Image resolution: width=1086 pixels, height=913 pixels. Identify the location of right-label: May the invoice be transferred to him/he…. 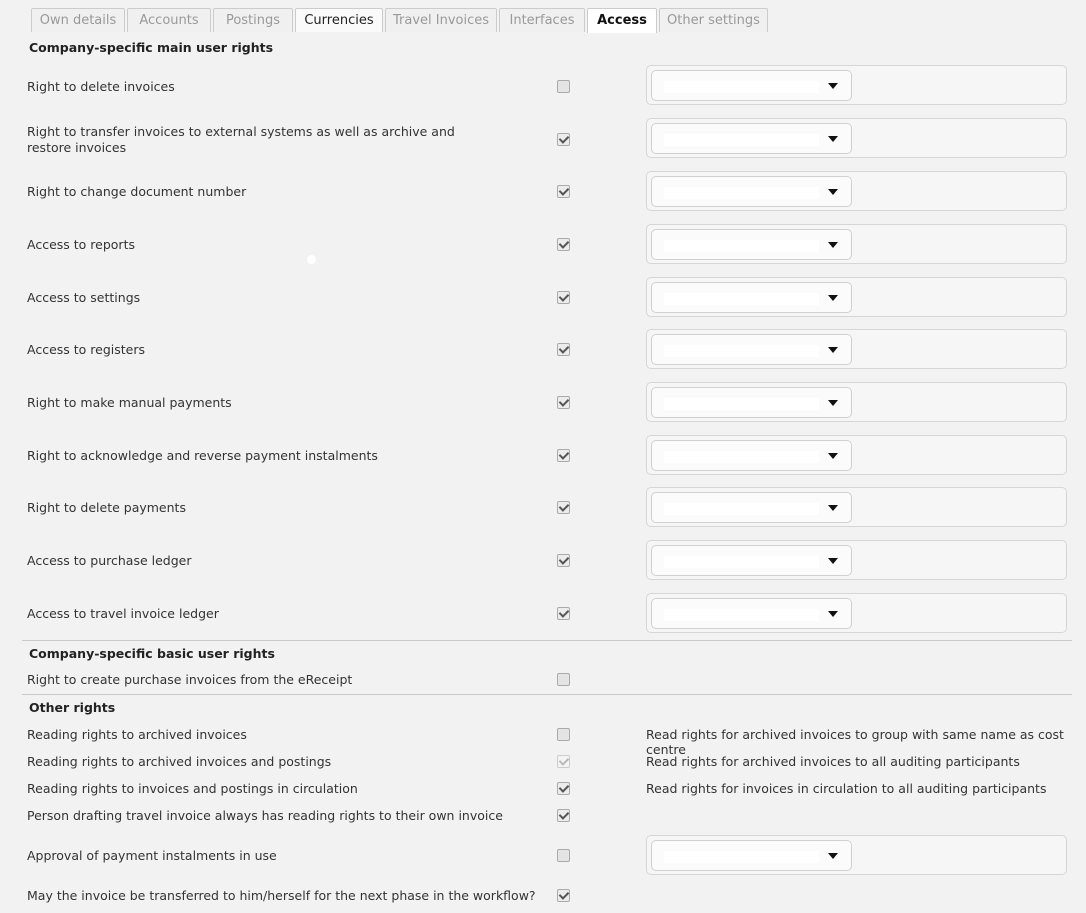
(281, 895).